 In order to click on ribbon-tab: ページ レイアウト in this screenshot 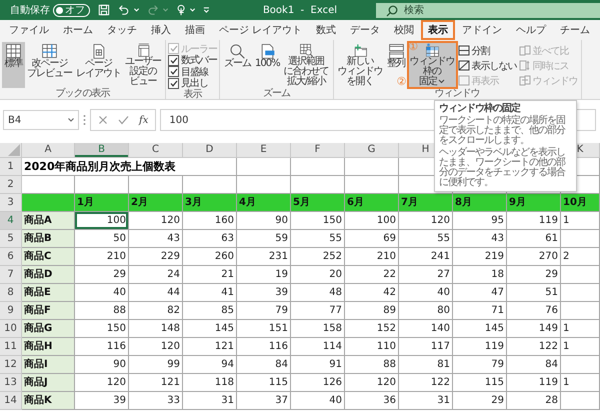, I will do `click(261, 30)`.